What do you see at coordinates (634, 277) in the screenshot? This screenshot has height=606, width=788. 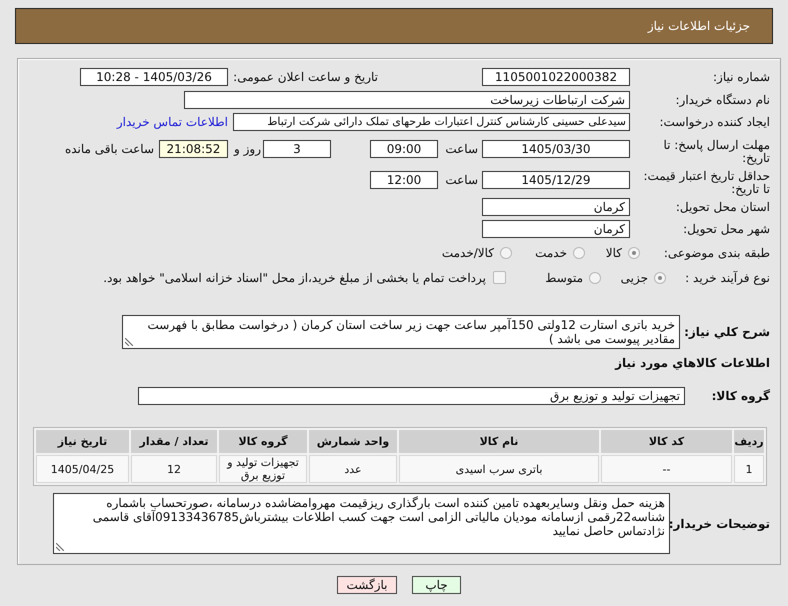 I see `option-label: جزیی` at bounding box center [634, 277].